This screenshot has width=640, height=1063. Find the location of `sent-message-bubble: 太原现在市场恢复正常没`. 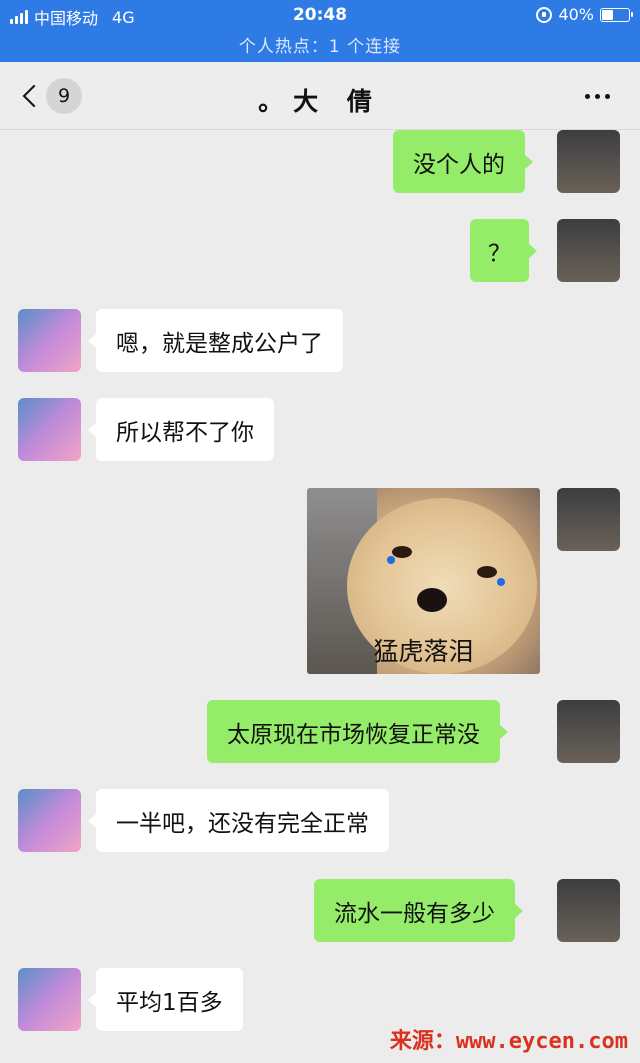

sent-message-bubble: 太原现在市场恢复正常没 is located at coordinates (357, 731).